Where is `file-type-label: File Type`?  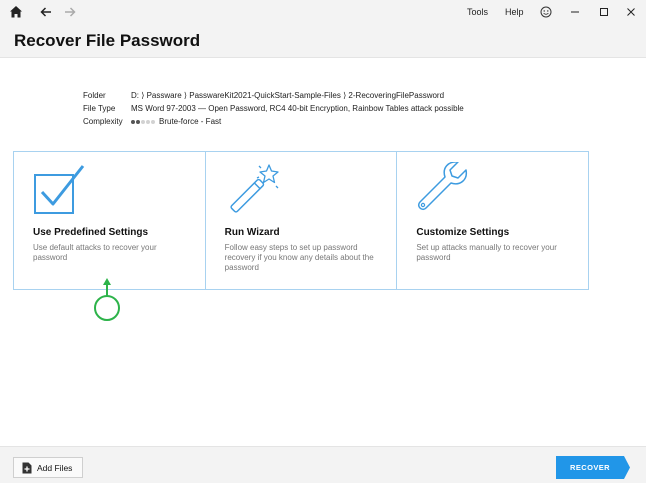 file-type-label: File Type is located at coordinates (99, 108).